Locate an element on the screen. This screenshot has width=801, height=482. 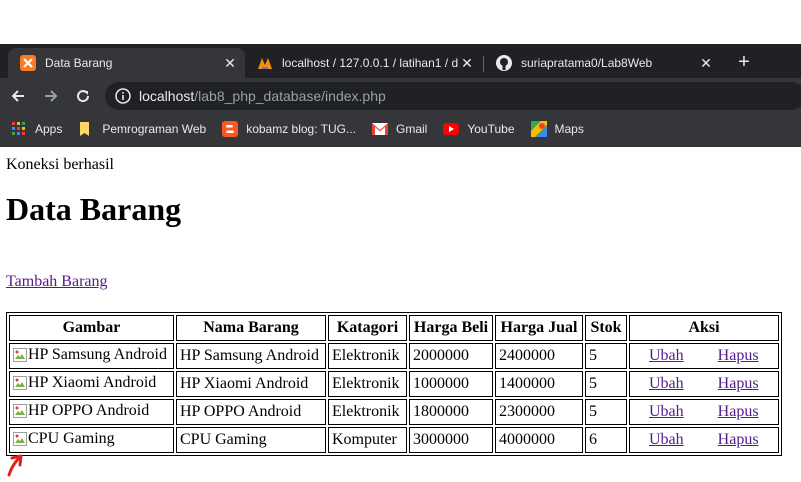
bookmark-youtube: YouTube is located at coordinates (479, 129).